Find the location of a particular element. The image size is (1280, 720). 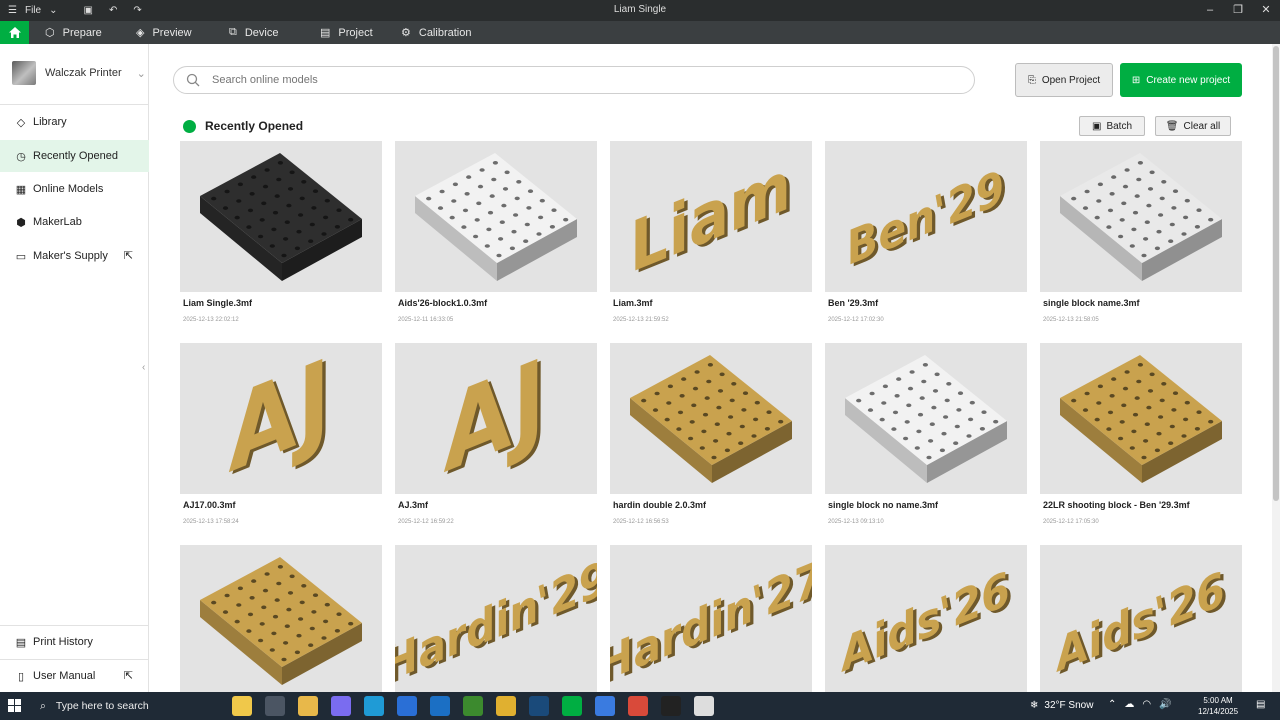

chrome-profile-icon is located at coordinates (638, 706).